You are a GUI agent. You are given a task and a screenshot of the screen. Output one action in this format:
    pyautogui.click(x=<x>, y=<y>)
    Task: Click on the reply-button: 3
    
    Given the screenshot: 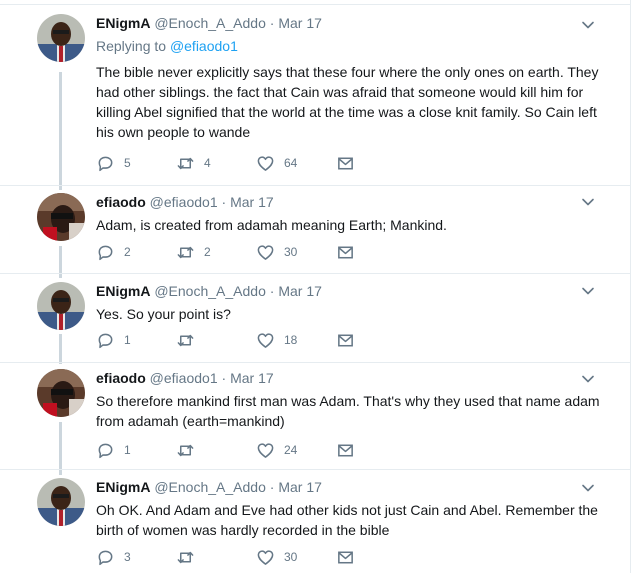 What is the action you would take?
    pyautogui.click(x=113, y=557)
    